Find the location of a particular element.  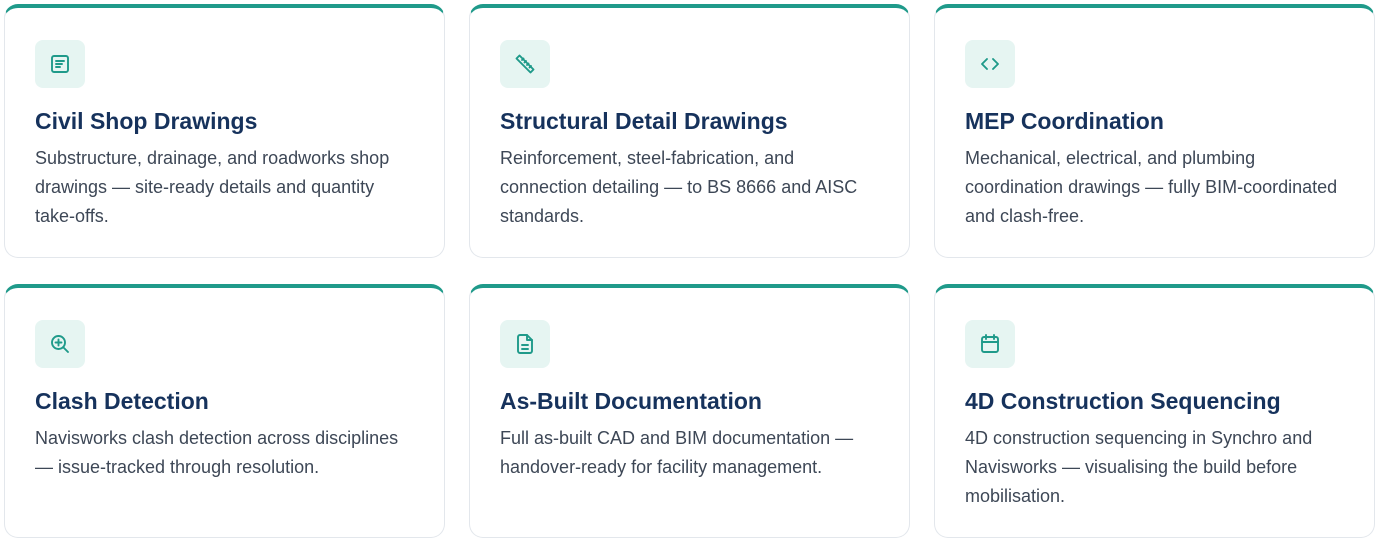

ruler-icon is located at coordinates (525, 64).